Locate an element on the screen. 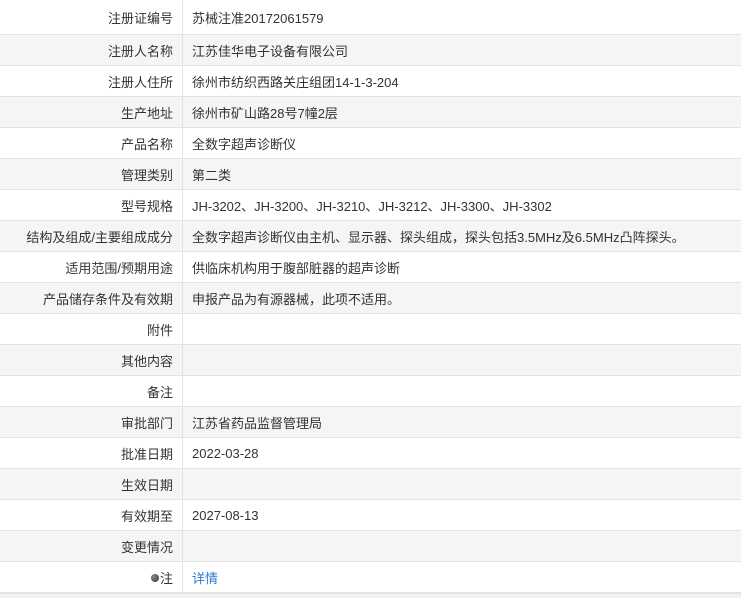 The height and width of the screenshot is (605, 741). row-valid-until: 有效期至 2027-08-13 is located at coordinates (370, 515).